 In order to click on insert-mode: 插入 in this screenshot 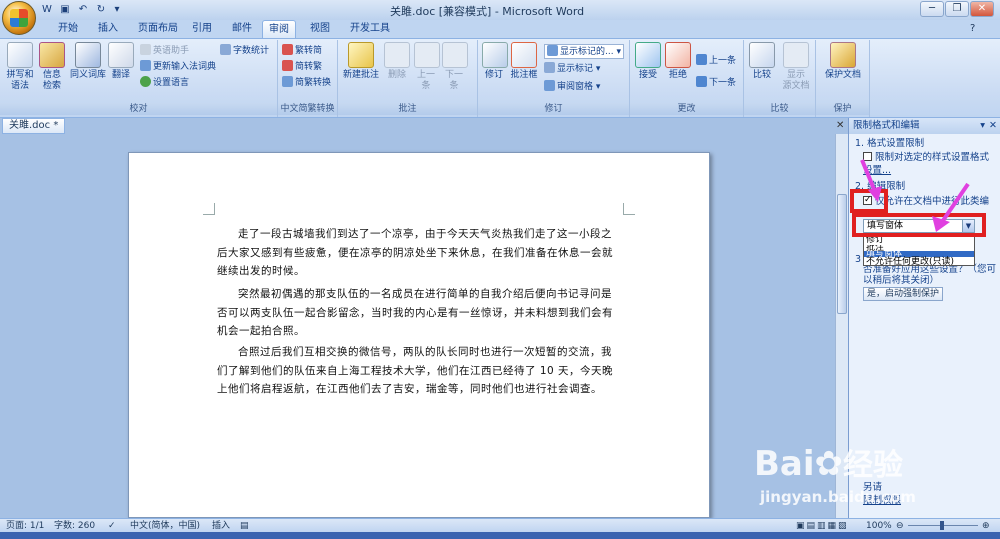, I will do `click(221, 526)`.